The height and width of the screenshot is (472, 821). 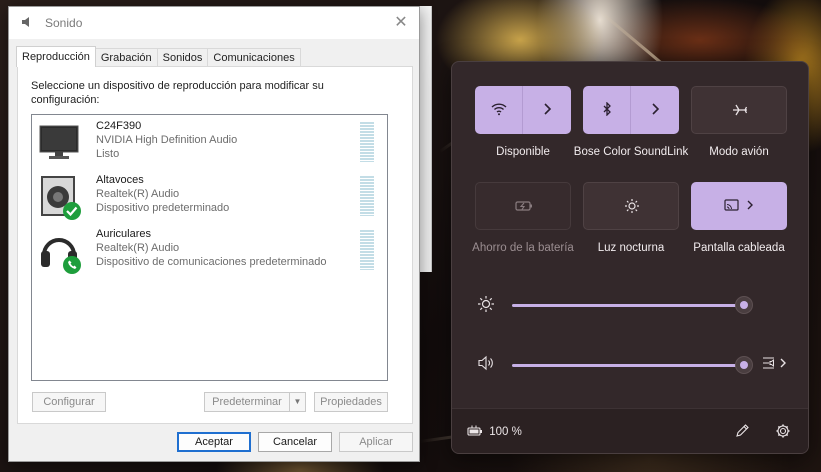 I want to click on wifi-expand, so click(x=547, y=110).